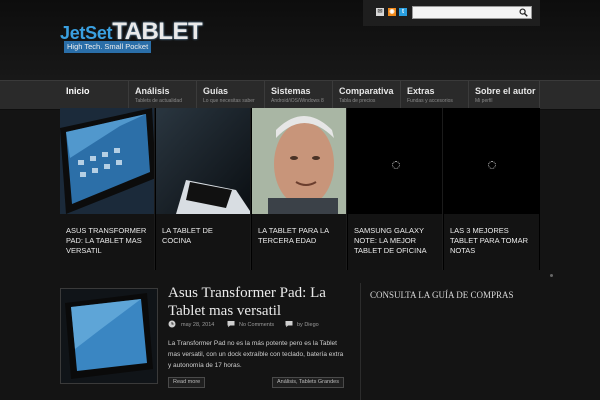  Describe the element at coordinates (107, 161) in the screenshot. I see `slide-image-tablet` at that location.